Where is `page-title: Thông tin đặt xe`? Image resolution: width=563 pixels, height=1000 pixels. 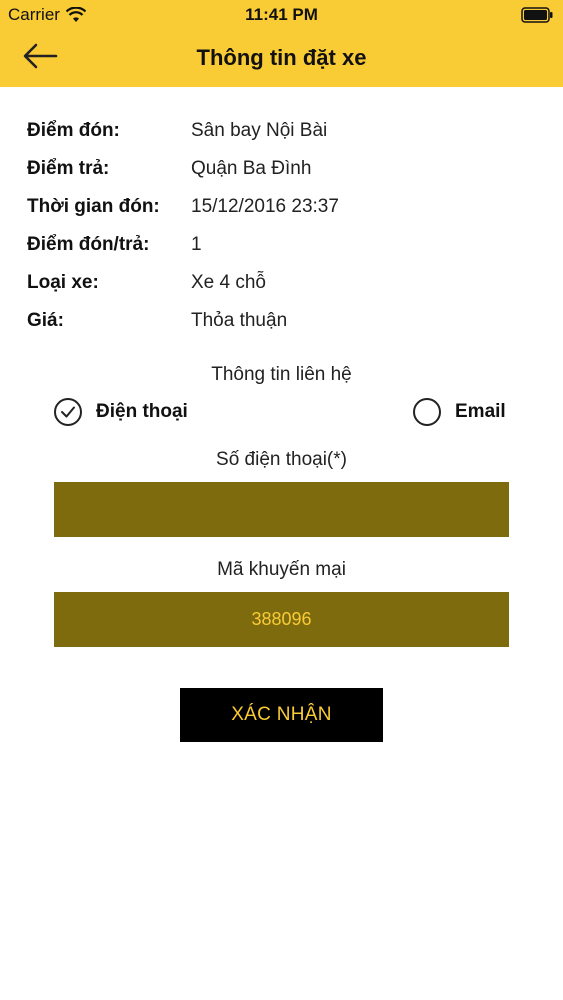
page-title: Thông tin đặt xe is located at coordinates (281, 57).